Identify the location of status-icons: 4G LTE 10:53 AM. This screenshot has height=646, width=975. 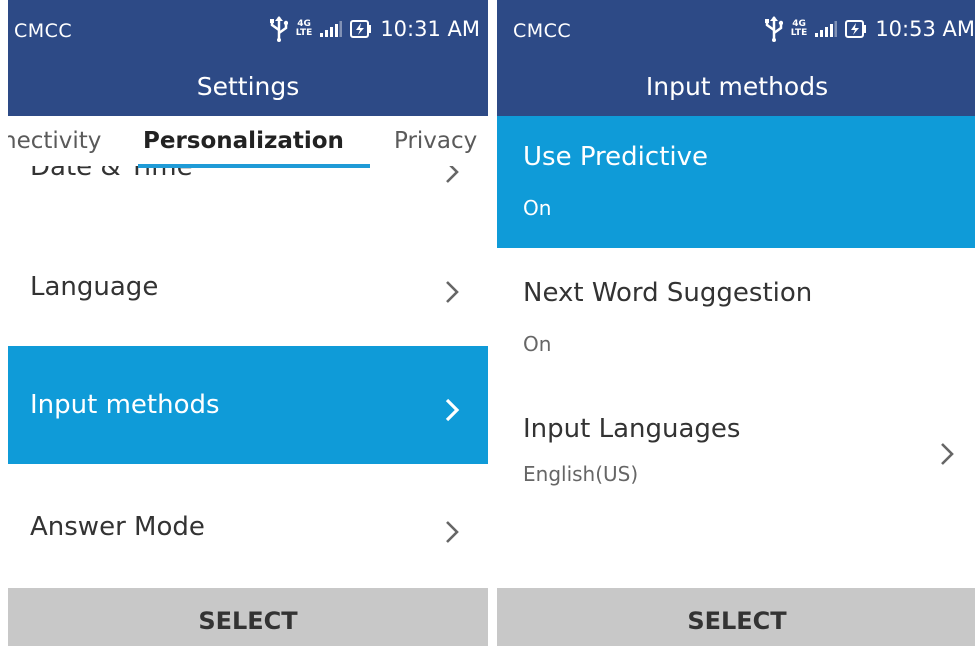
(869, 29).